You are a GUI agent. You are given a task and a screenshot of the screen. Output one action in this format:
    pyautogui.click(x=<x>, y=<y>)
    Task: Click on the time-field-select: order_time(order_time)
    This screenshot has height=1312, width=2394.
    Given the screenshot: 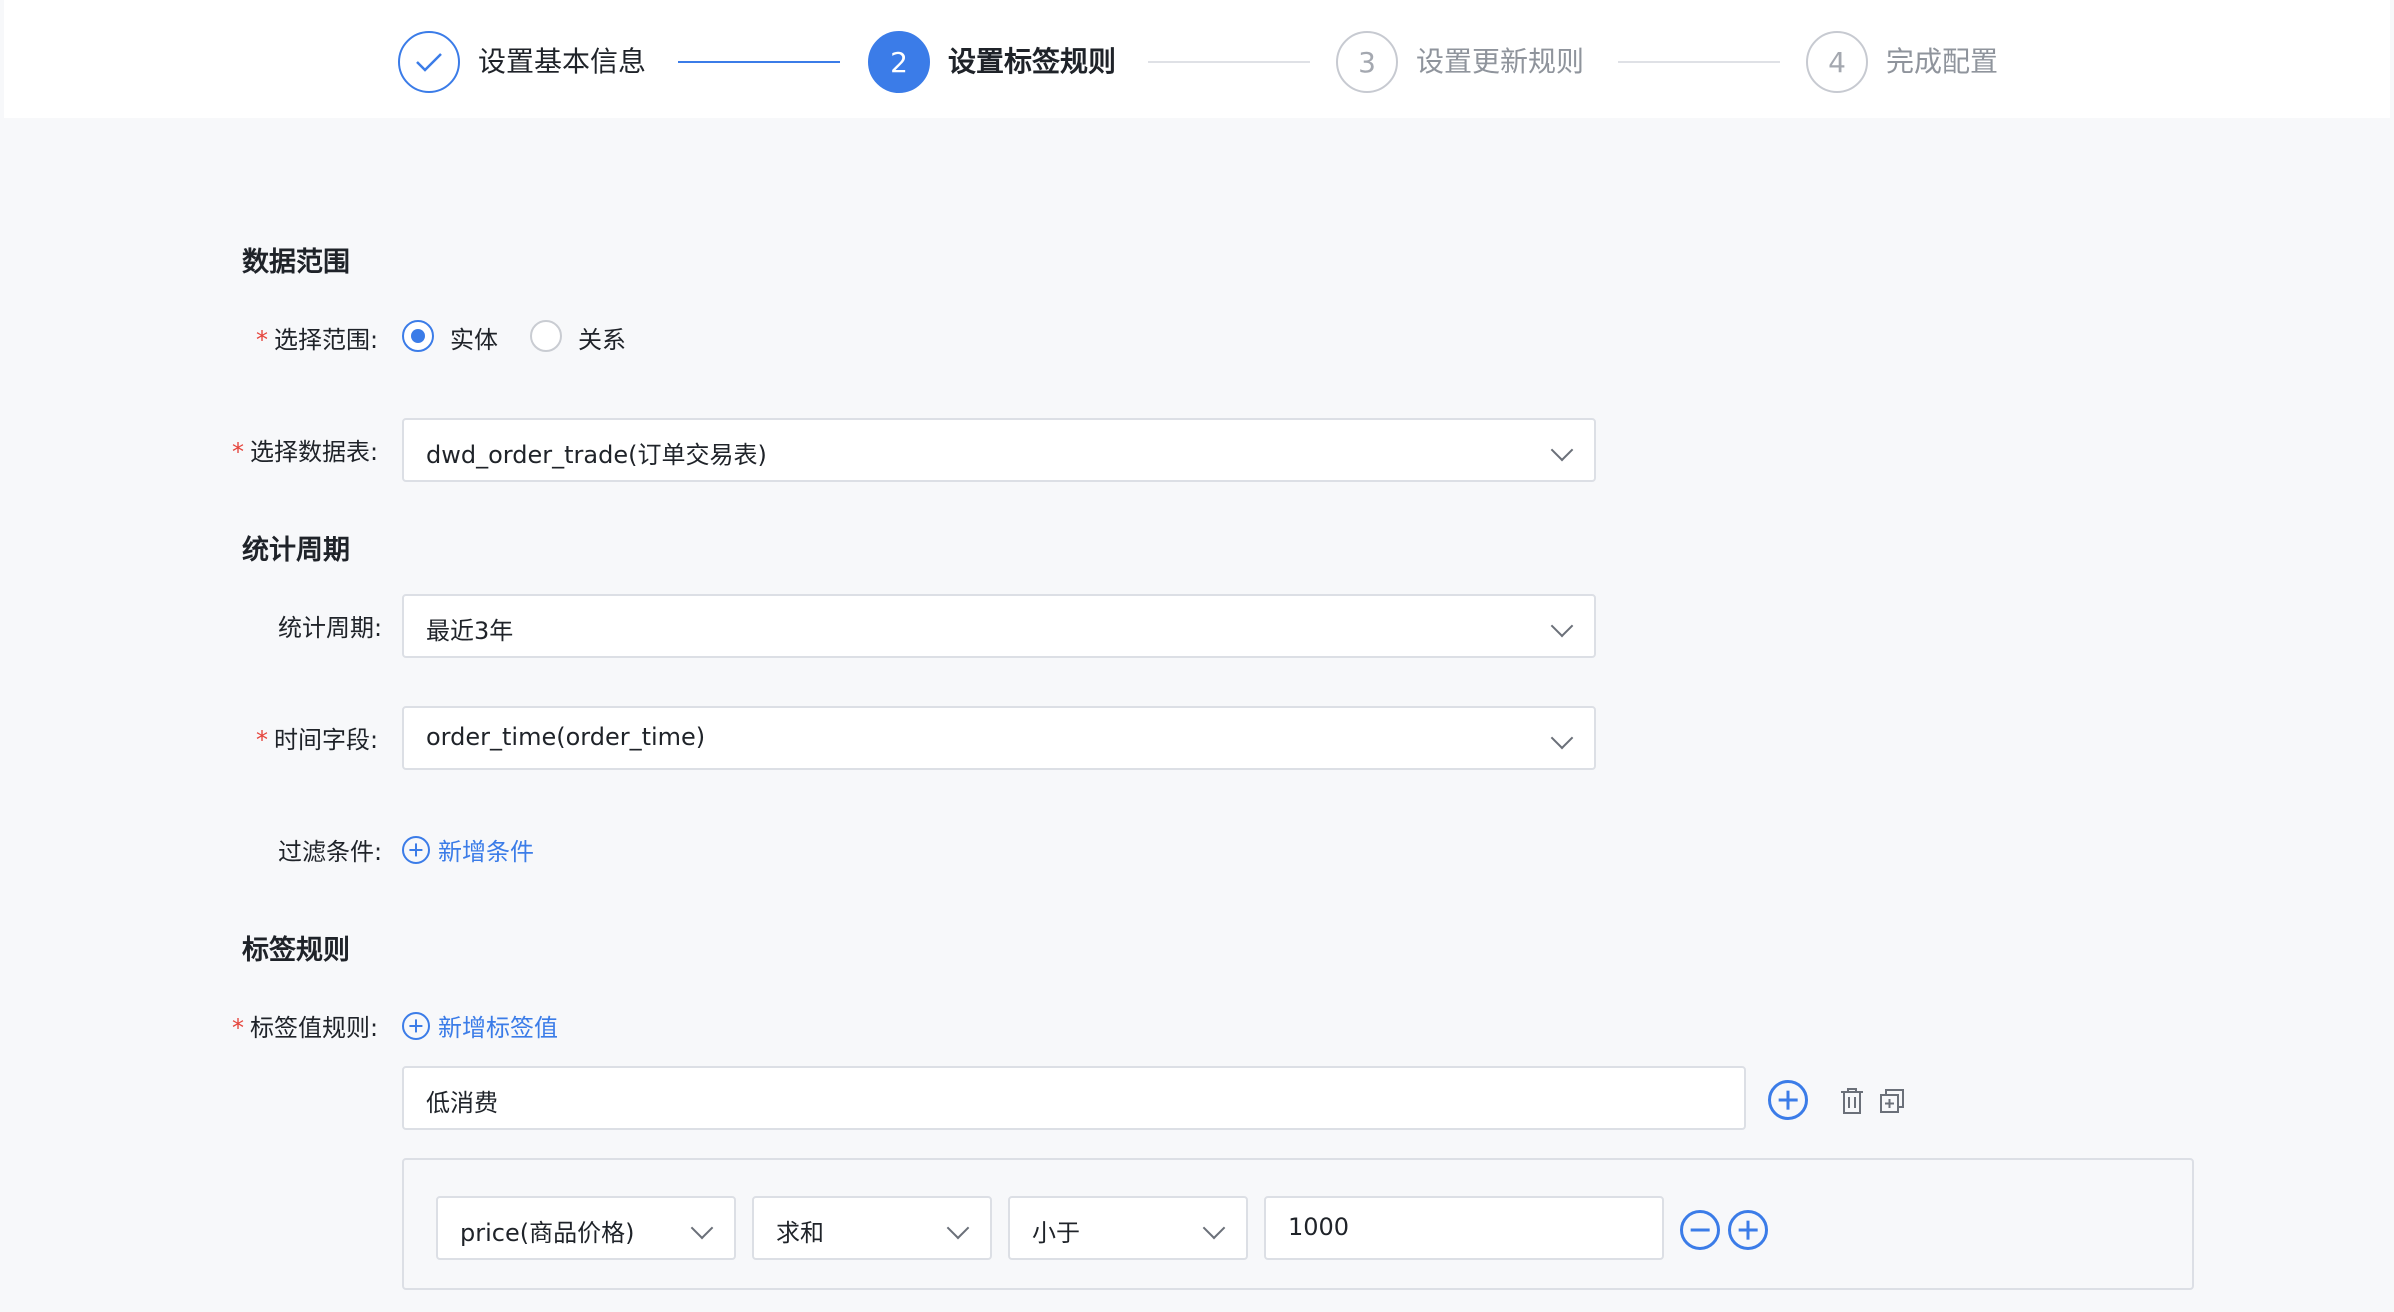 What is the action you would take?
    pyautogui.click(x=999, y=738)
    